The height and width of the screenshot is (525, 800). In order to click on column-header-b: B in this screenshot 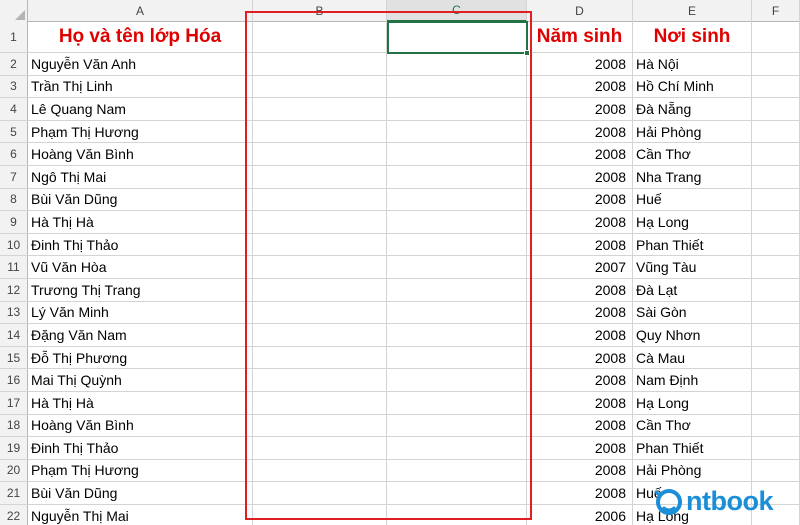, I will do `click(320, 11)`.